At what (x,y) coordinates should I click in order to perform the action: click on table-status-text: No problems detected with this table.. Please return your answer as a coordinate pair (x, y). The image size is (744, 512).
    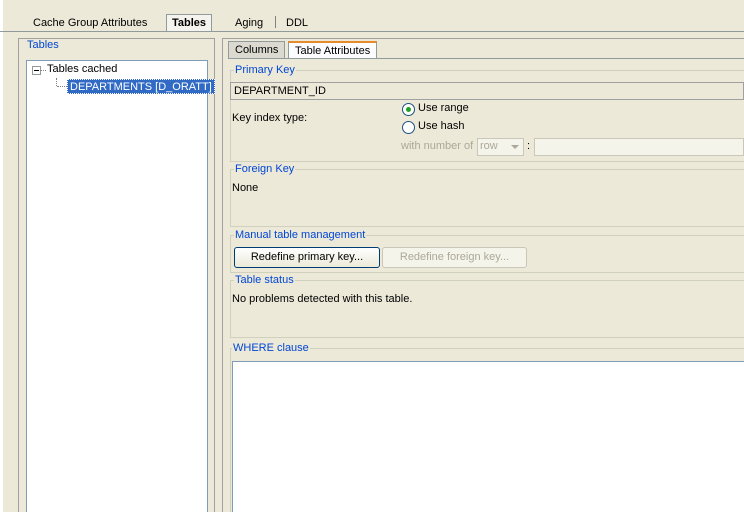
    Looking at the image, I should click on (322, 299).